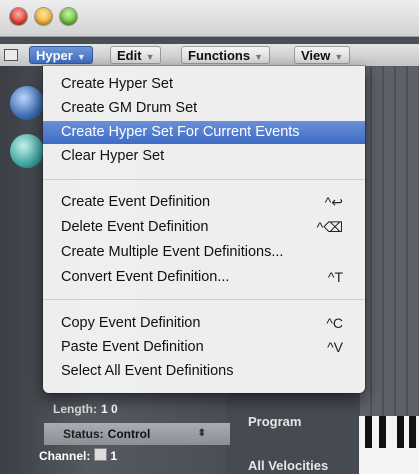  I want to click on menu-item-convert-event-definition: Convert Event Definition... ^T, so click(204, 277).